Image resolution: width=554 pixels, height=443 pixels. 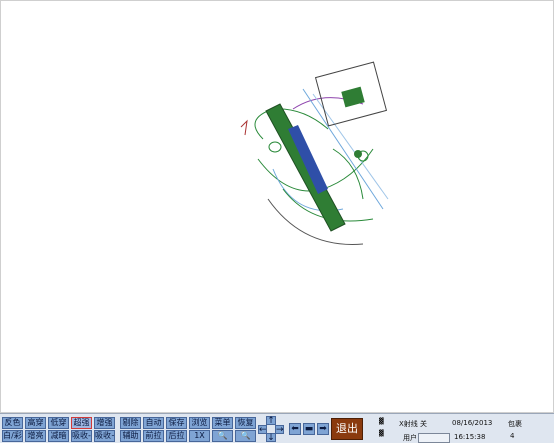 What do you see at coordinates (245, 423) in the screenshot?
I see `restore-button: 恢复` at bounding box center [245, 423].